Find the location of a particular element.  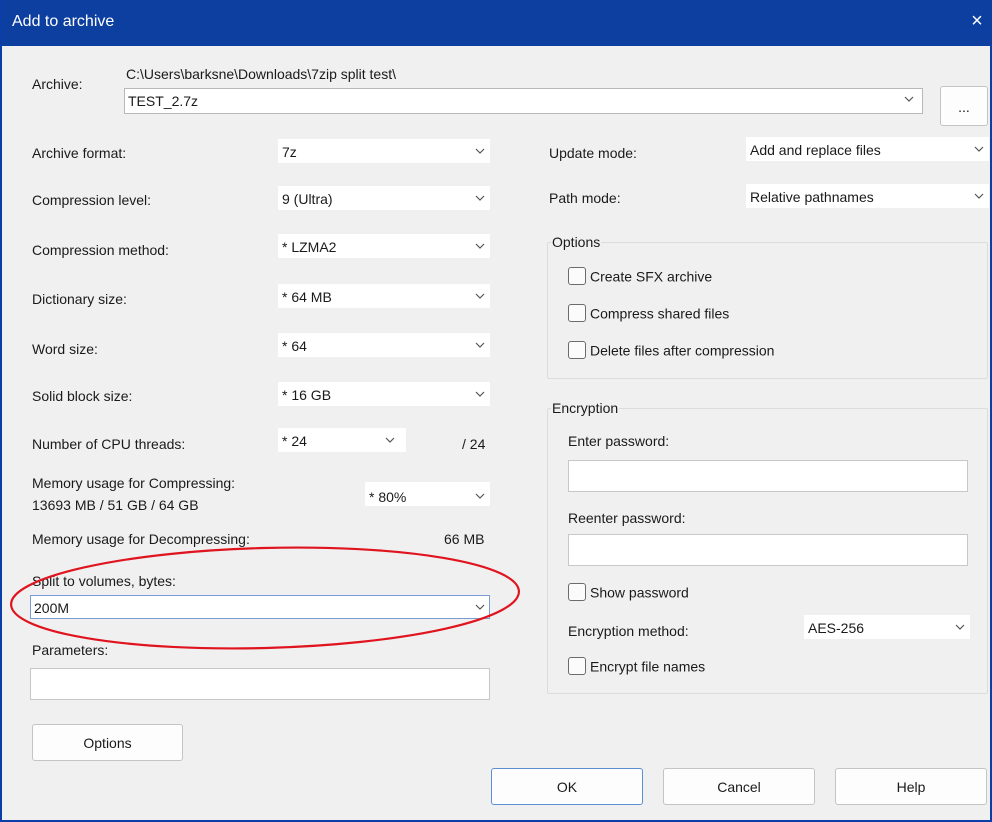

update-mode-combo: Add and replace files is located at coordinates (867, 149).